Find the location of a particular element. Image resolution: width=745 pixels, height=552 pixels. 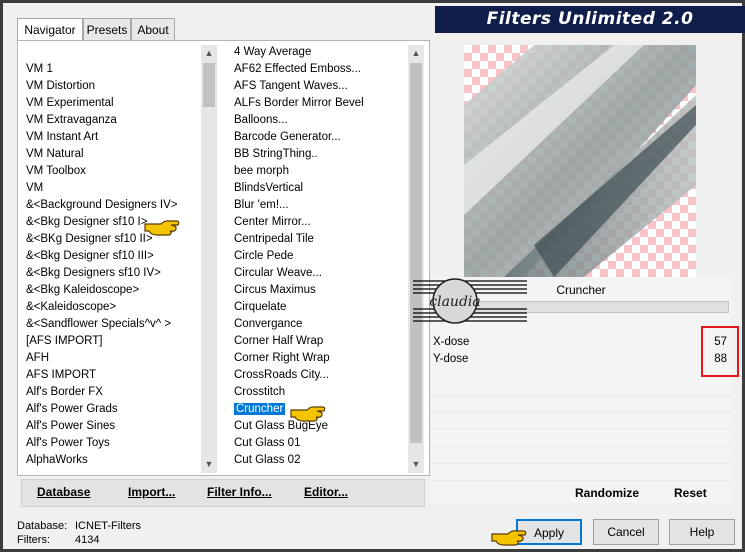

cancel-button: Cancel is located at coordinates (626, 532).